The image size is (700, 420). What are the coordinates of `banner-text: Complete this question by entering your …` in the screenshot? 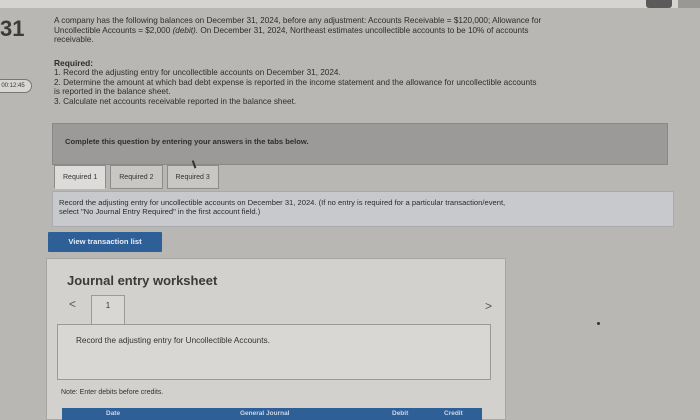 It's located at (187, 141).